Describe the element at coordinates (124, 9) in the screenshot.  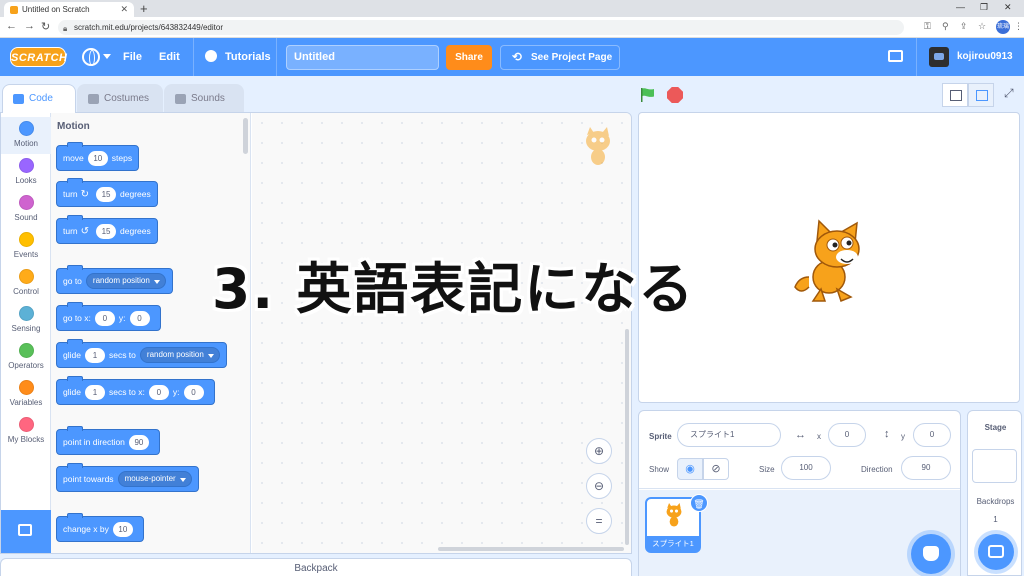
I see `close-tab-icon: ✕` at that location.